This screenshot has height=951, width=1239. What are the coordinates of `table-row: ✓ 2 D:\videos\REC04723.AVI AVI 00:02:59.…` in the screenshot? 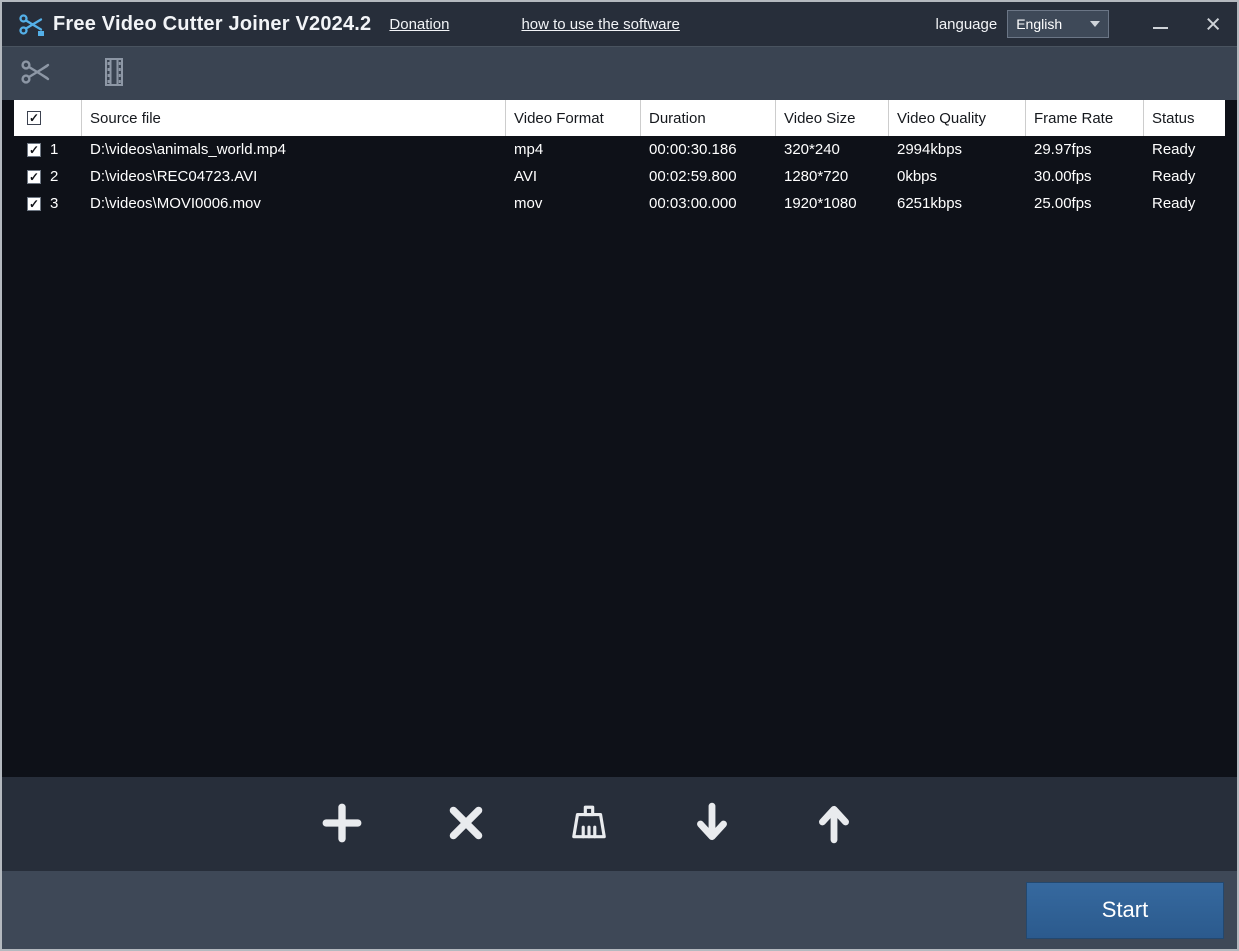 It's located at (619, 176).